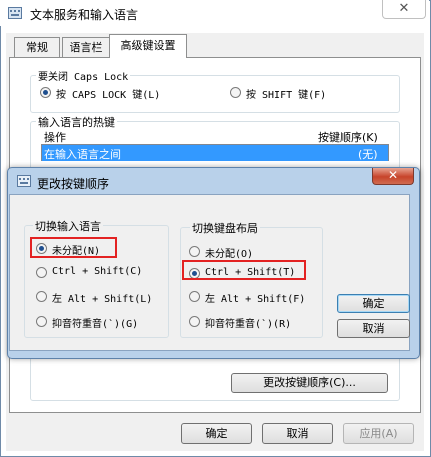 The image size is (431, 457). Describe the element at coordinates (82, 154) in the screenshot. I see `list-item-action: 在输入语言之间` at that location.